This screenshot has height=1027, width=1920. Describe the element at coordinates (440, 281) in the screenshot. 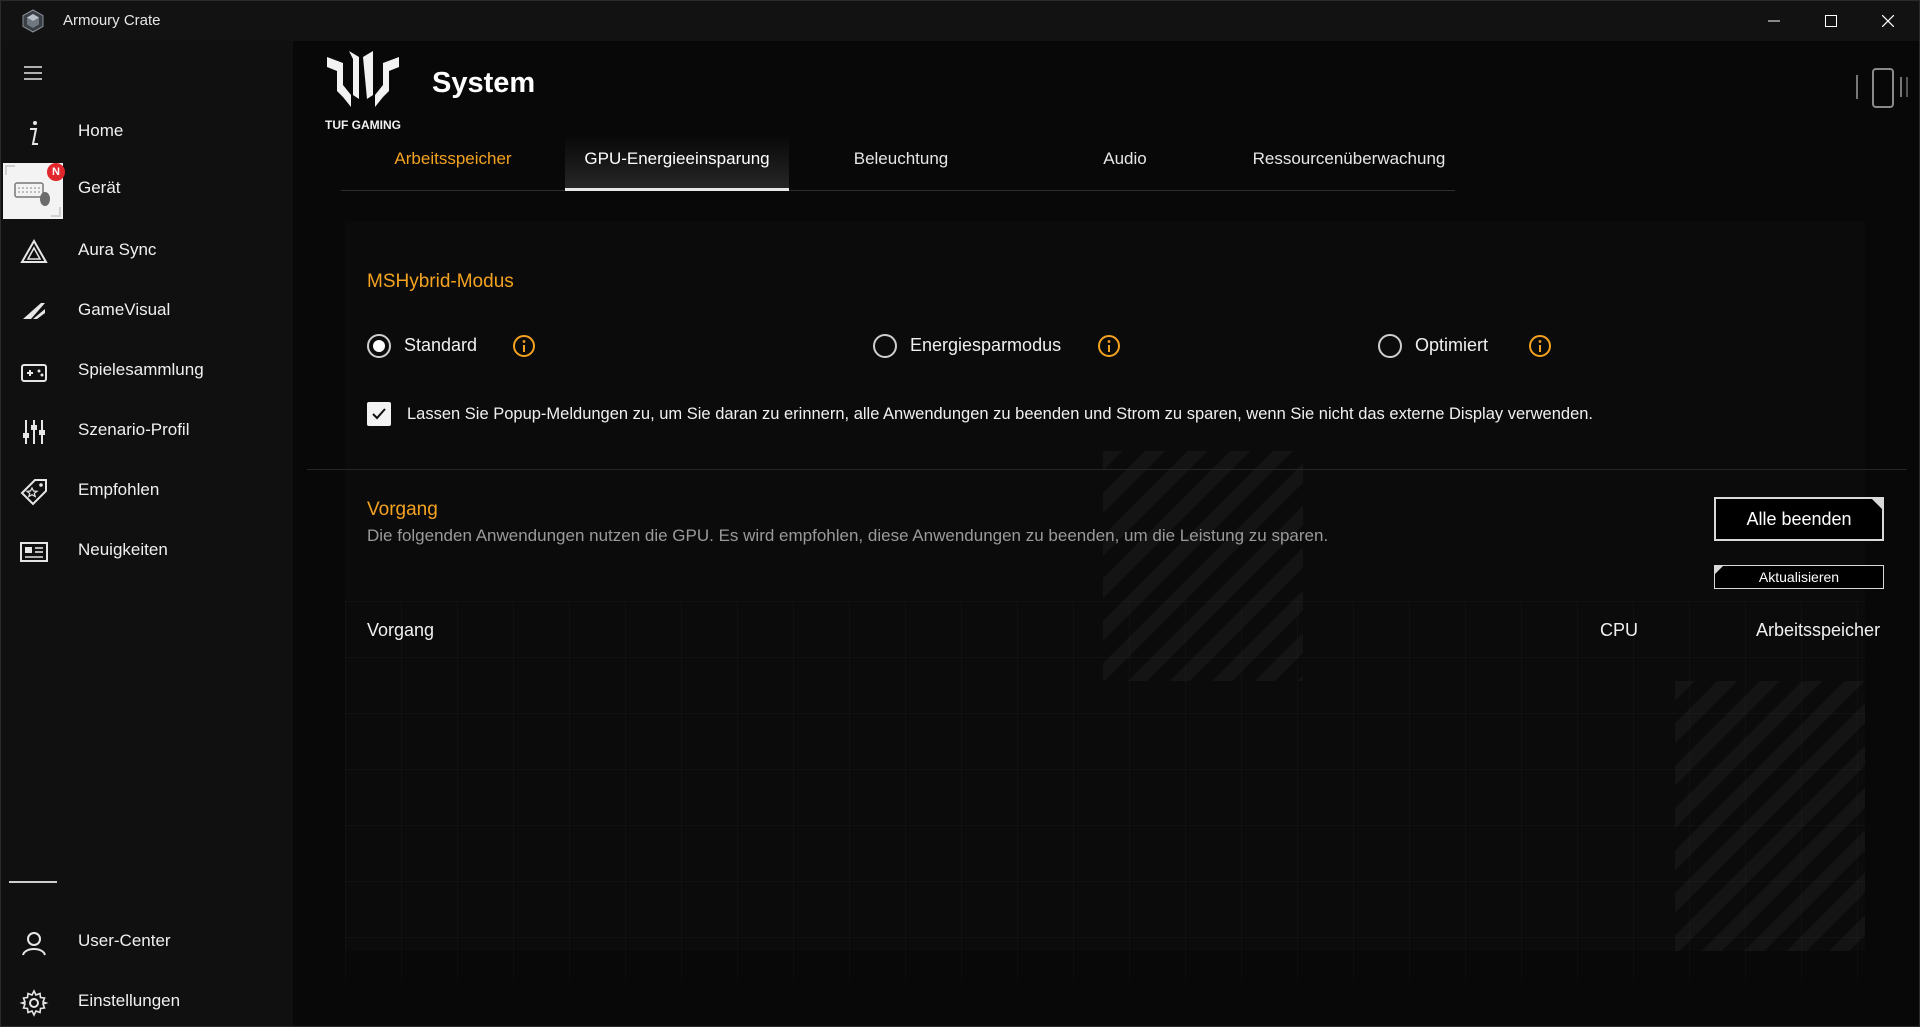

I see `mshybrid-title: MSHybrid-Modus` at that location.